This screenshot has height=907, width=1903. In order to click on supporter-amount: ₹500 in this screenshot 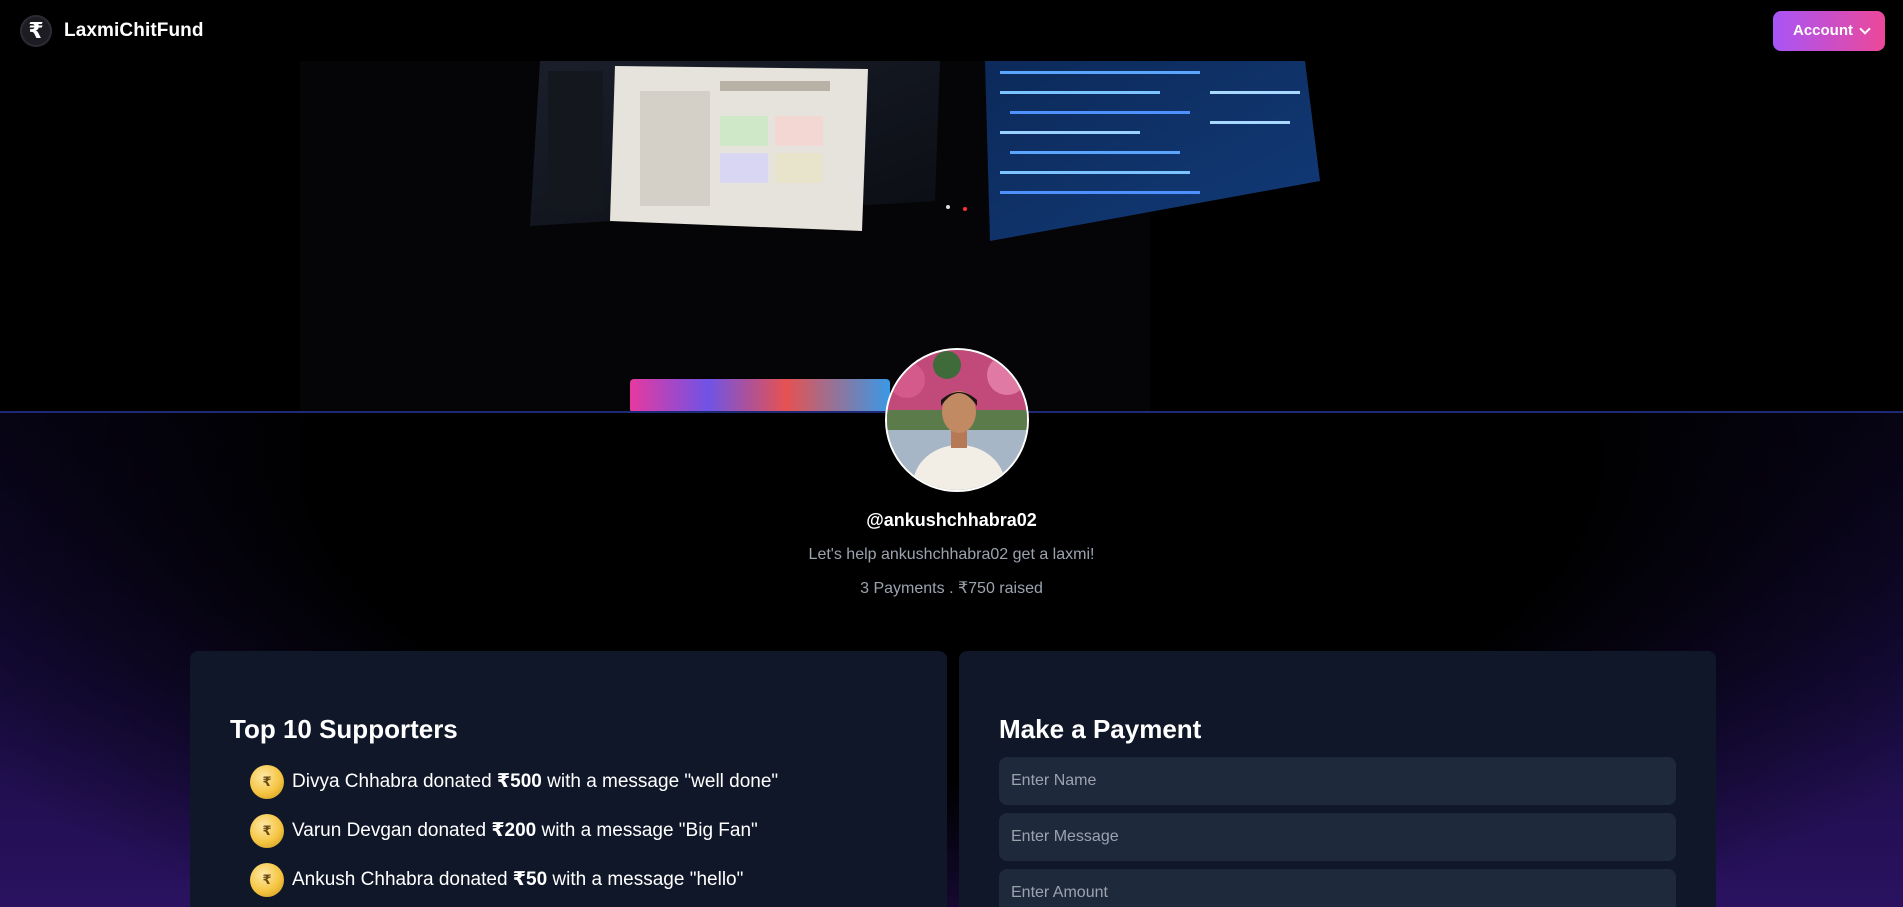, I will do `click(519, 781)`.